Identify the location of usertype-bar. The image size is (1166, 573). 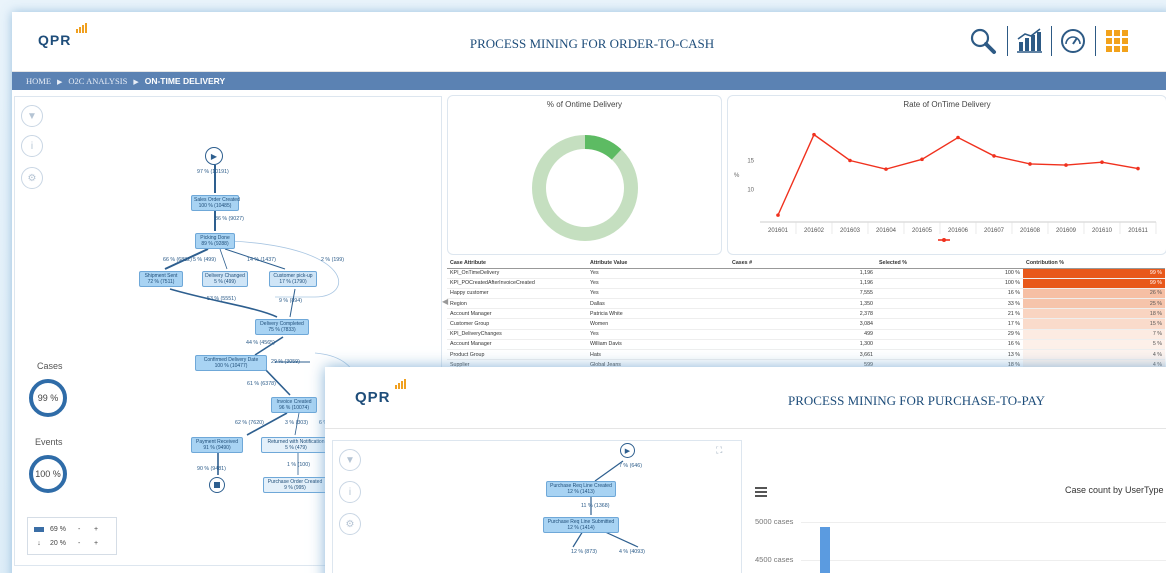
(825, 550).